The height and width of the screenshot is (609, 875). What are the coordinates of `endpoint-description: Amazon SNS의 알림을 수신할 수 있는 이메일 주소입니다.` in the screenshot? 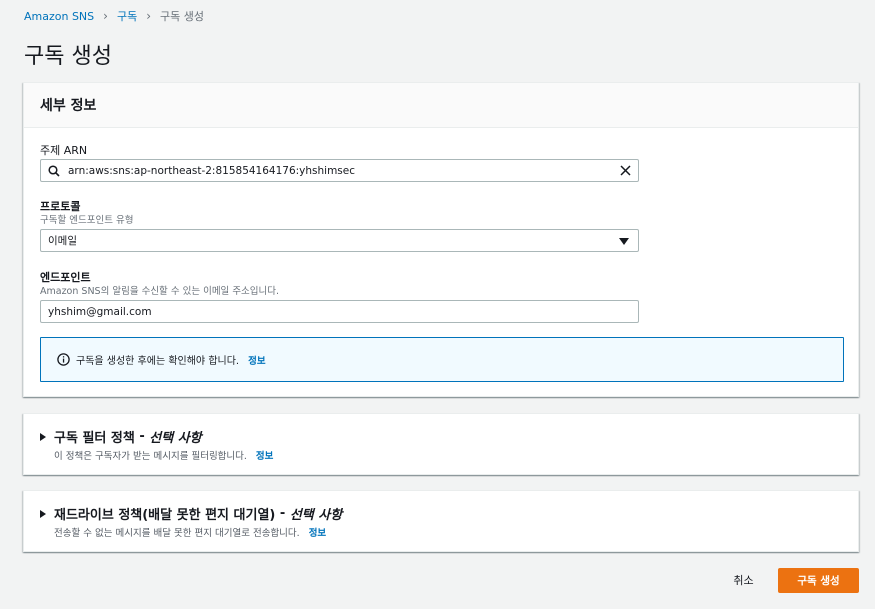 It's located at (160, 291).